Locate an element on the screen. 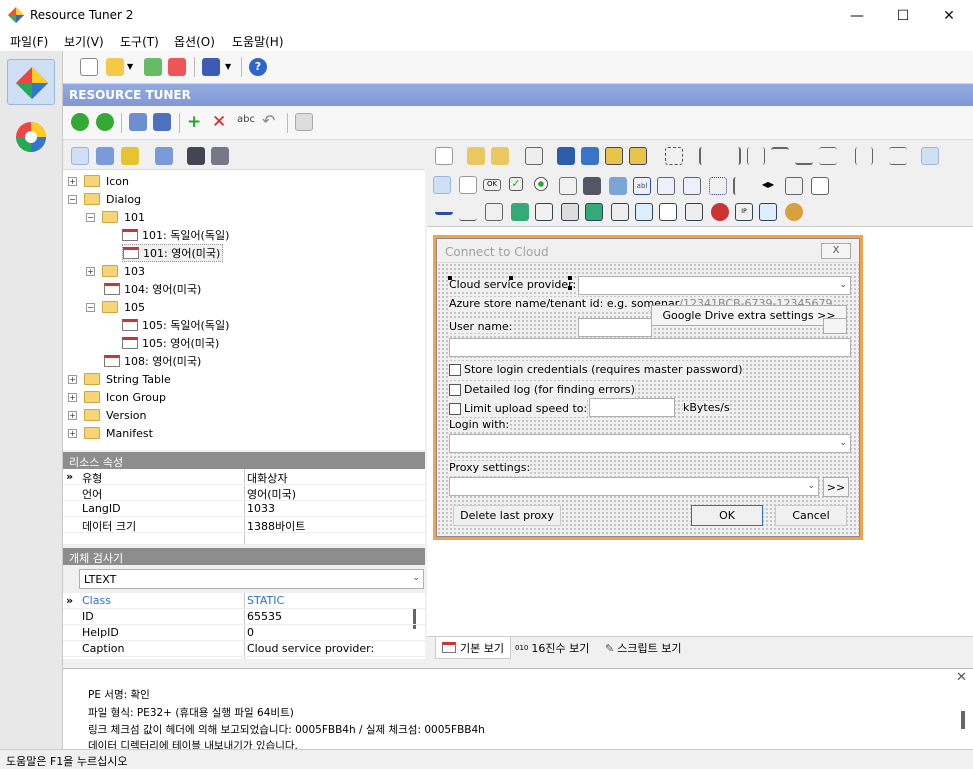  send-back-icon is located at coordinates (590, 156).